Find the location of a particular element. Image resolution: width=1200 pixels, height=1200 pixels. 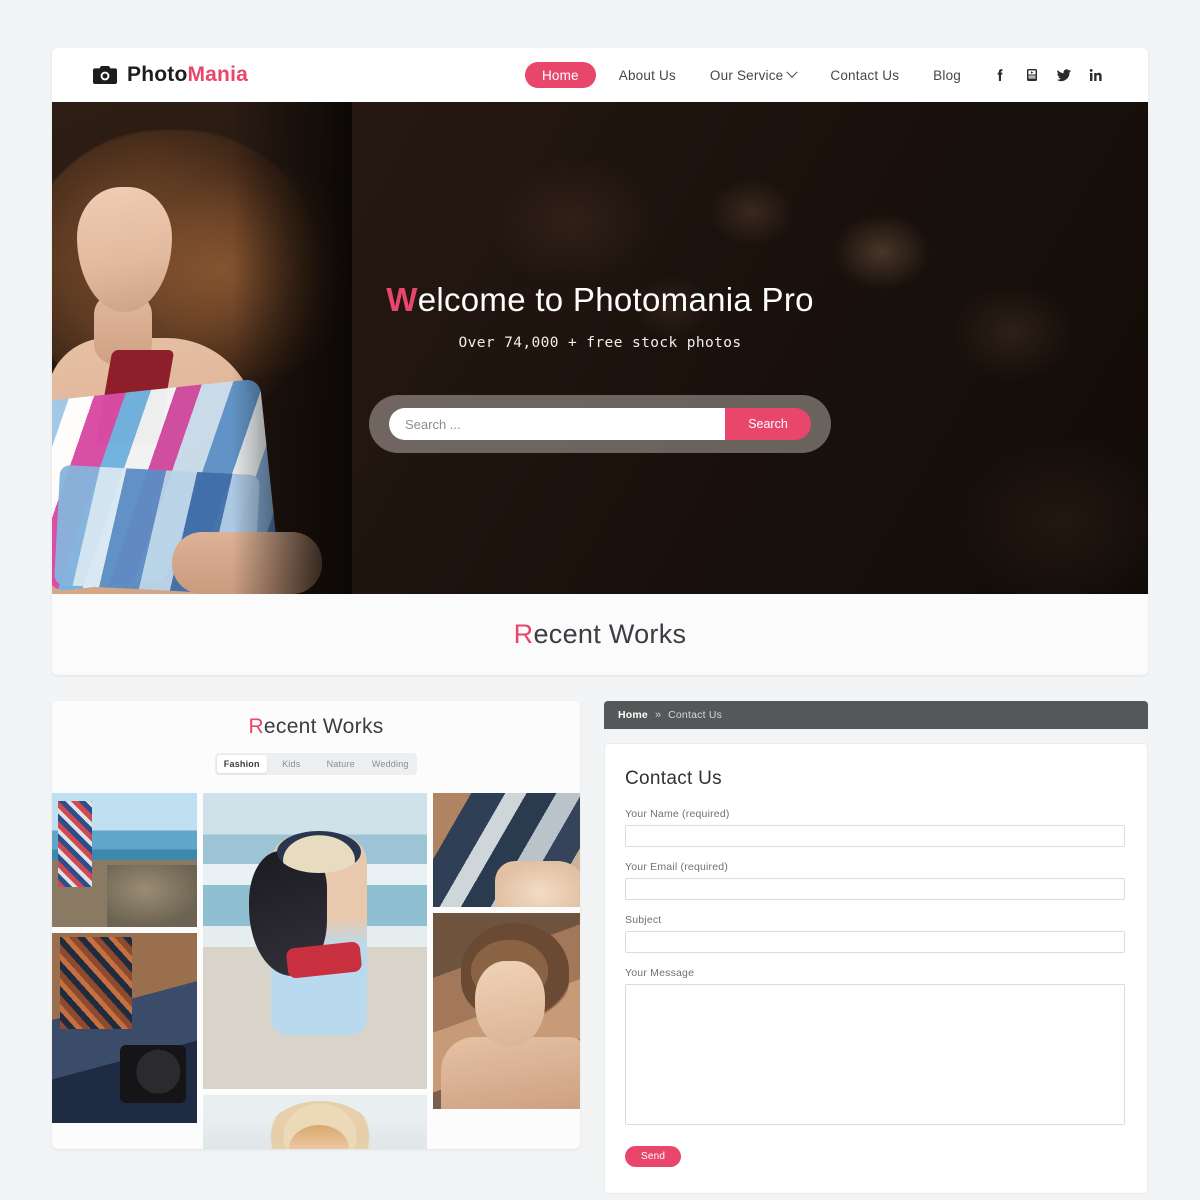

nav-label-our-service: Our Service is located at coordinates (746, 75).